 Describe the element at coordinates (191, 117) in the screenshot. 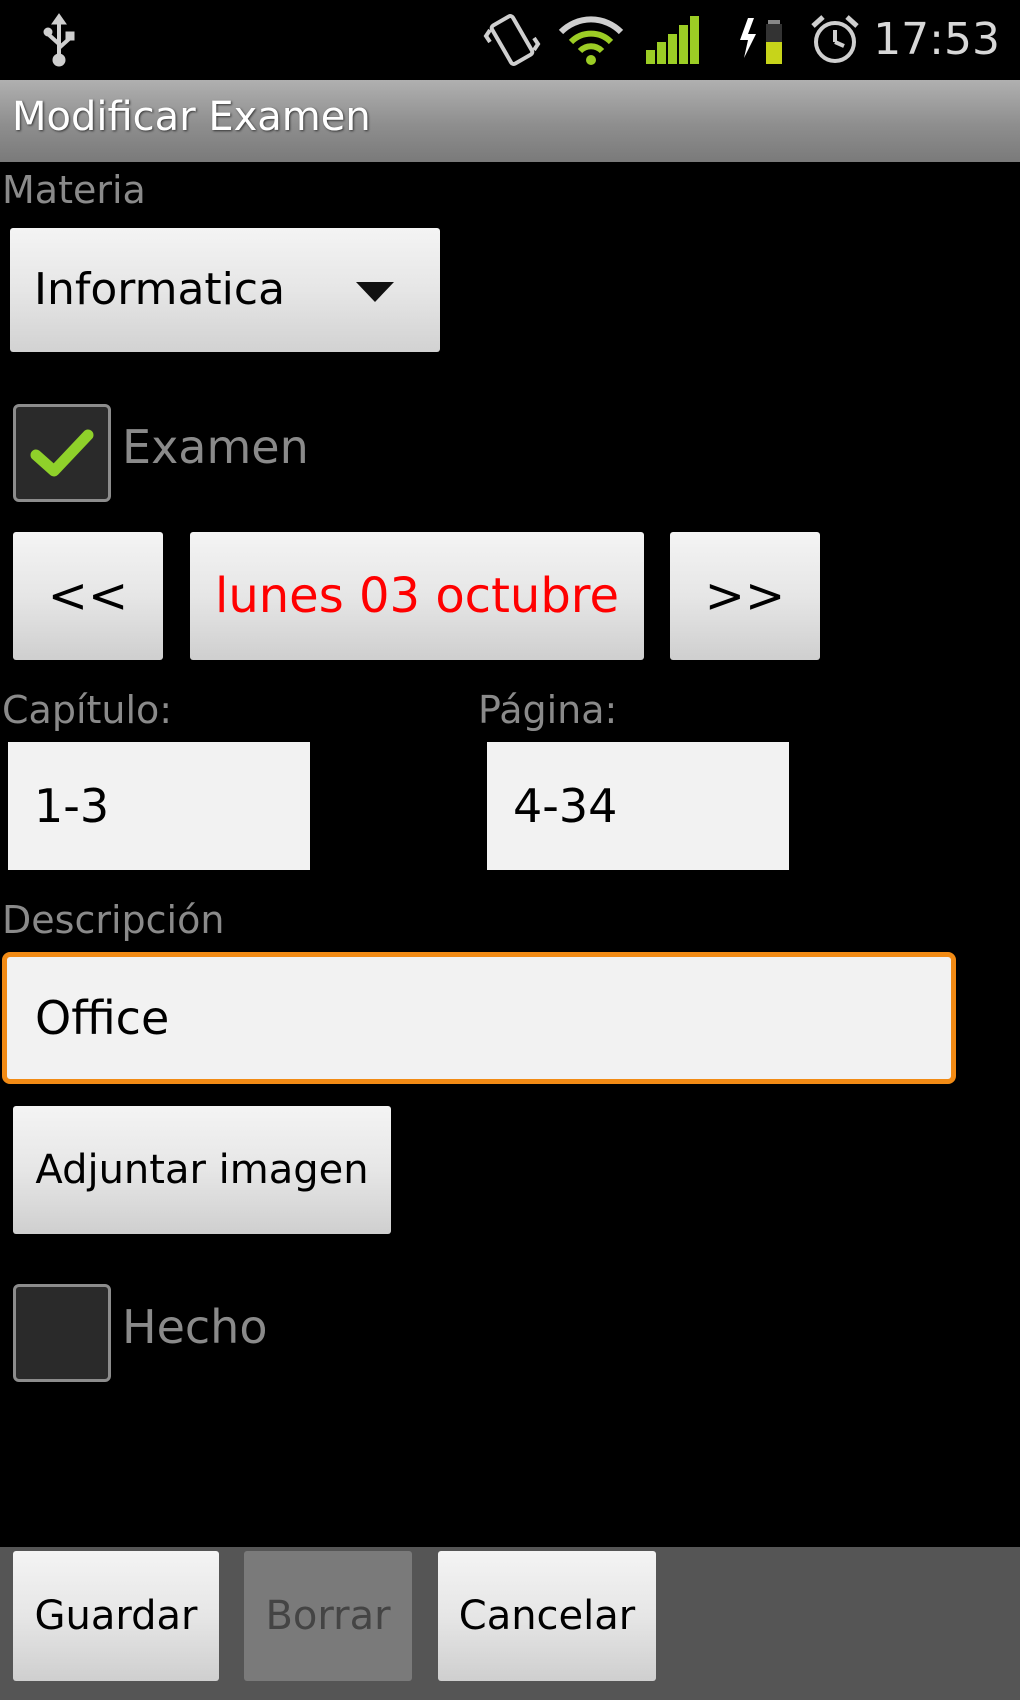

I see `screen-title: Modificar Examen` at that location.